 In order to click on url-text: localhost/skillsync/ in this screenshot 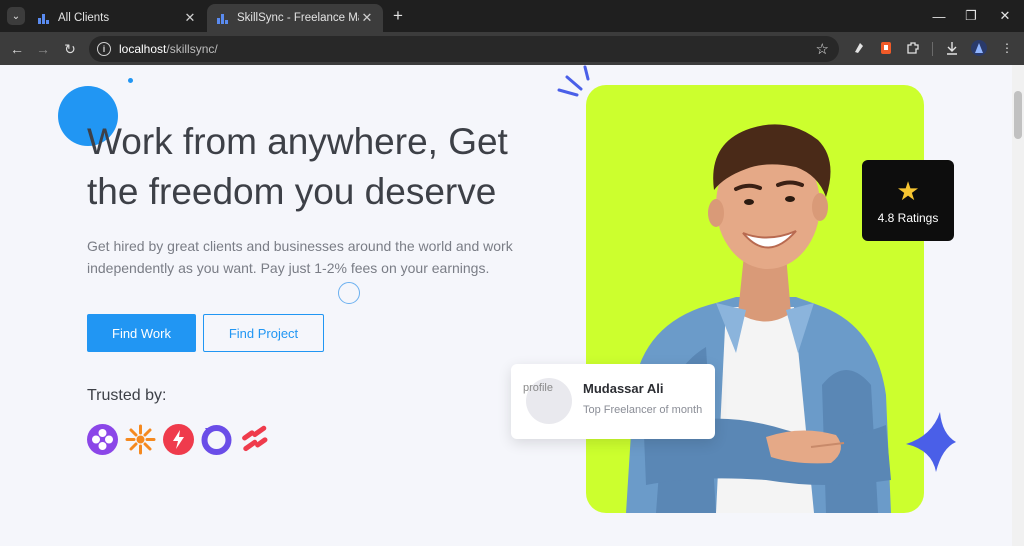, I will do `click(168, 49)`.